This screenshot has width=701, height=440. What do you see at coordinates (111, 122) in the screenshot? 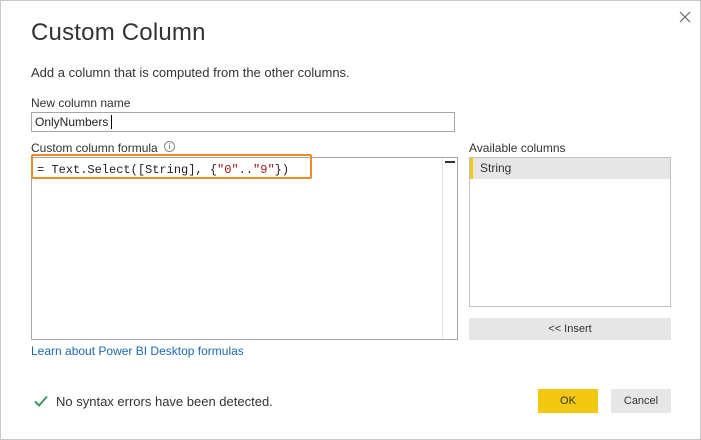
I see `text-caret` at bounding box center [111, 122].